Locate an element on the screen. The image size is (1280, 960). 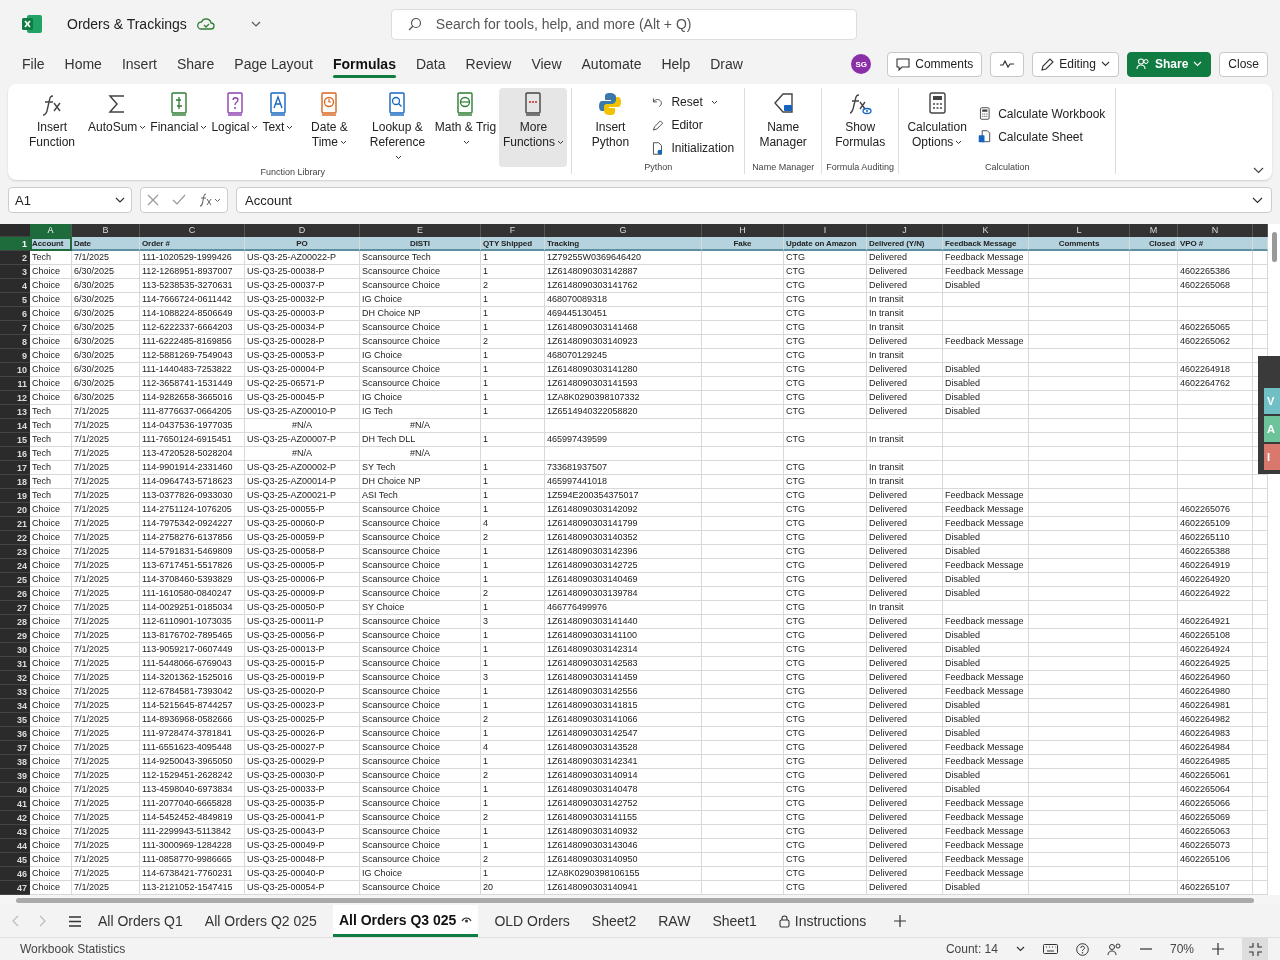
menu-tab: View is located at coordinates (546, 64).